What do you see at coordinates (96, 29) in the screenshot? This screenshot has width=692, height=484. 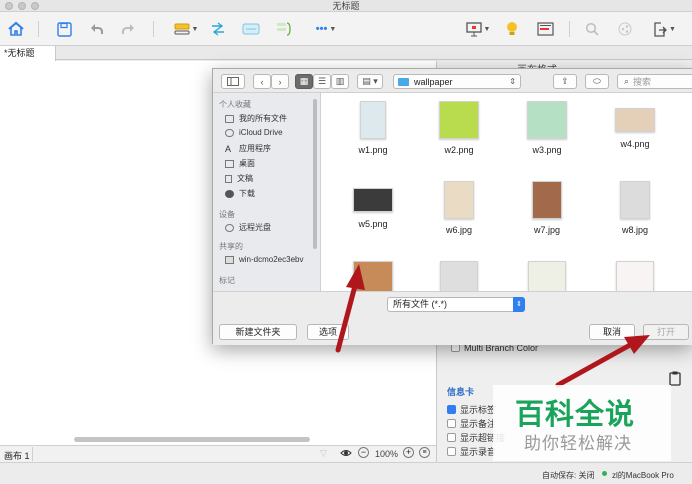 I see `undo-icon` at bounding box center [96, 29].